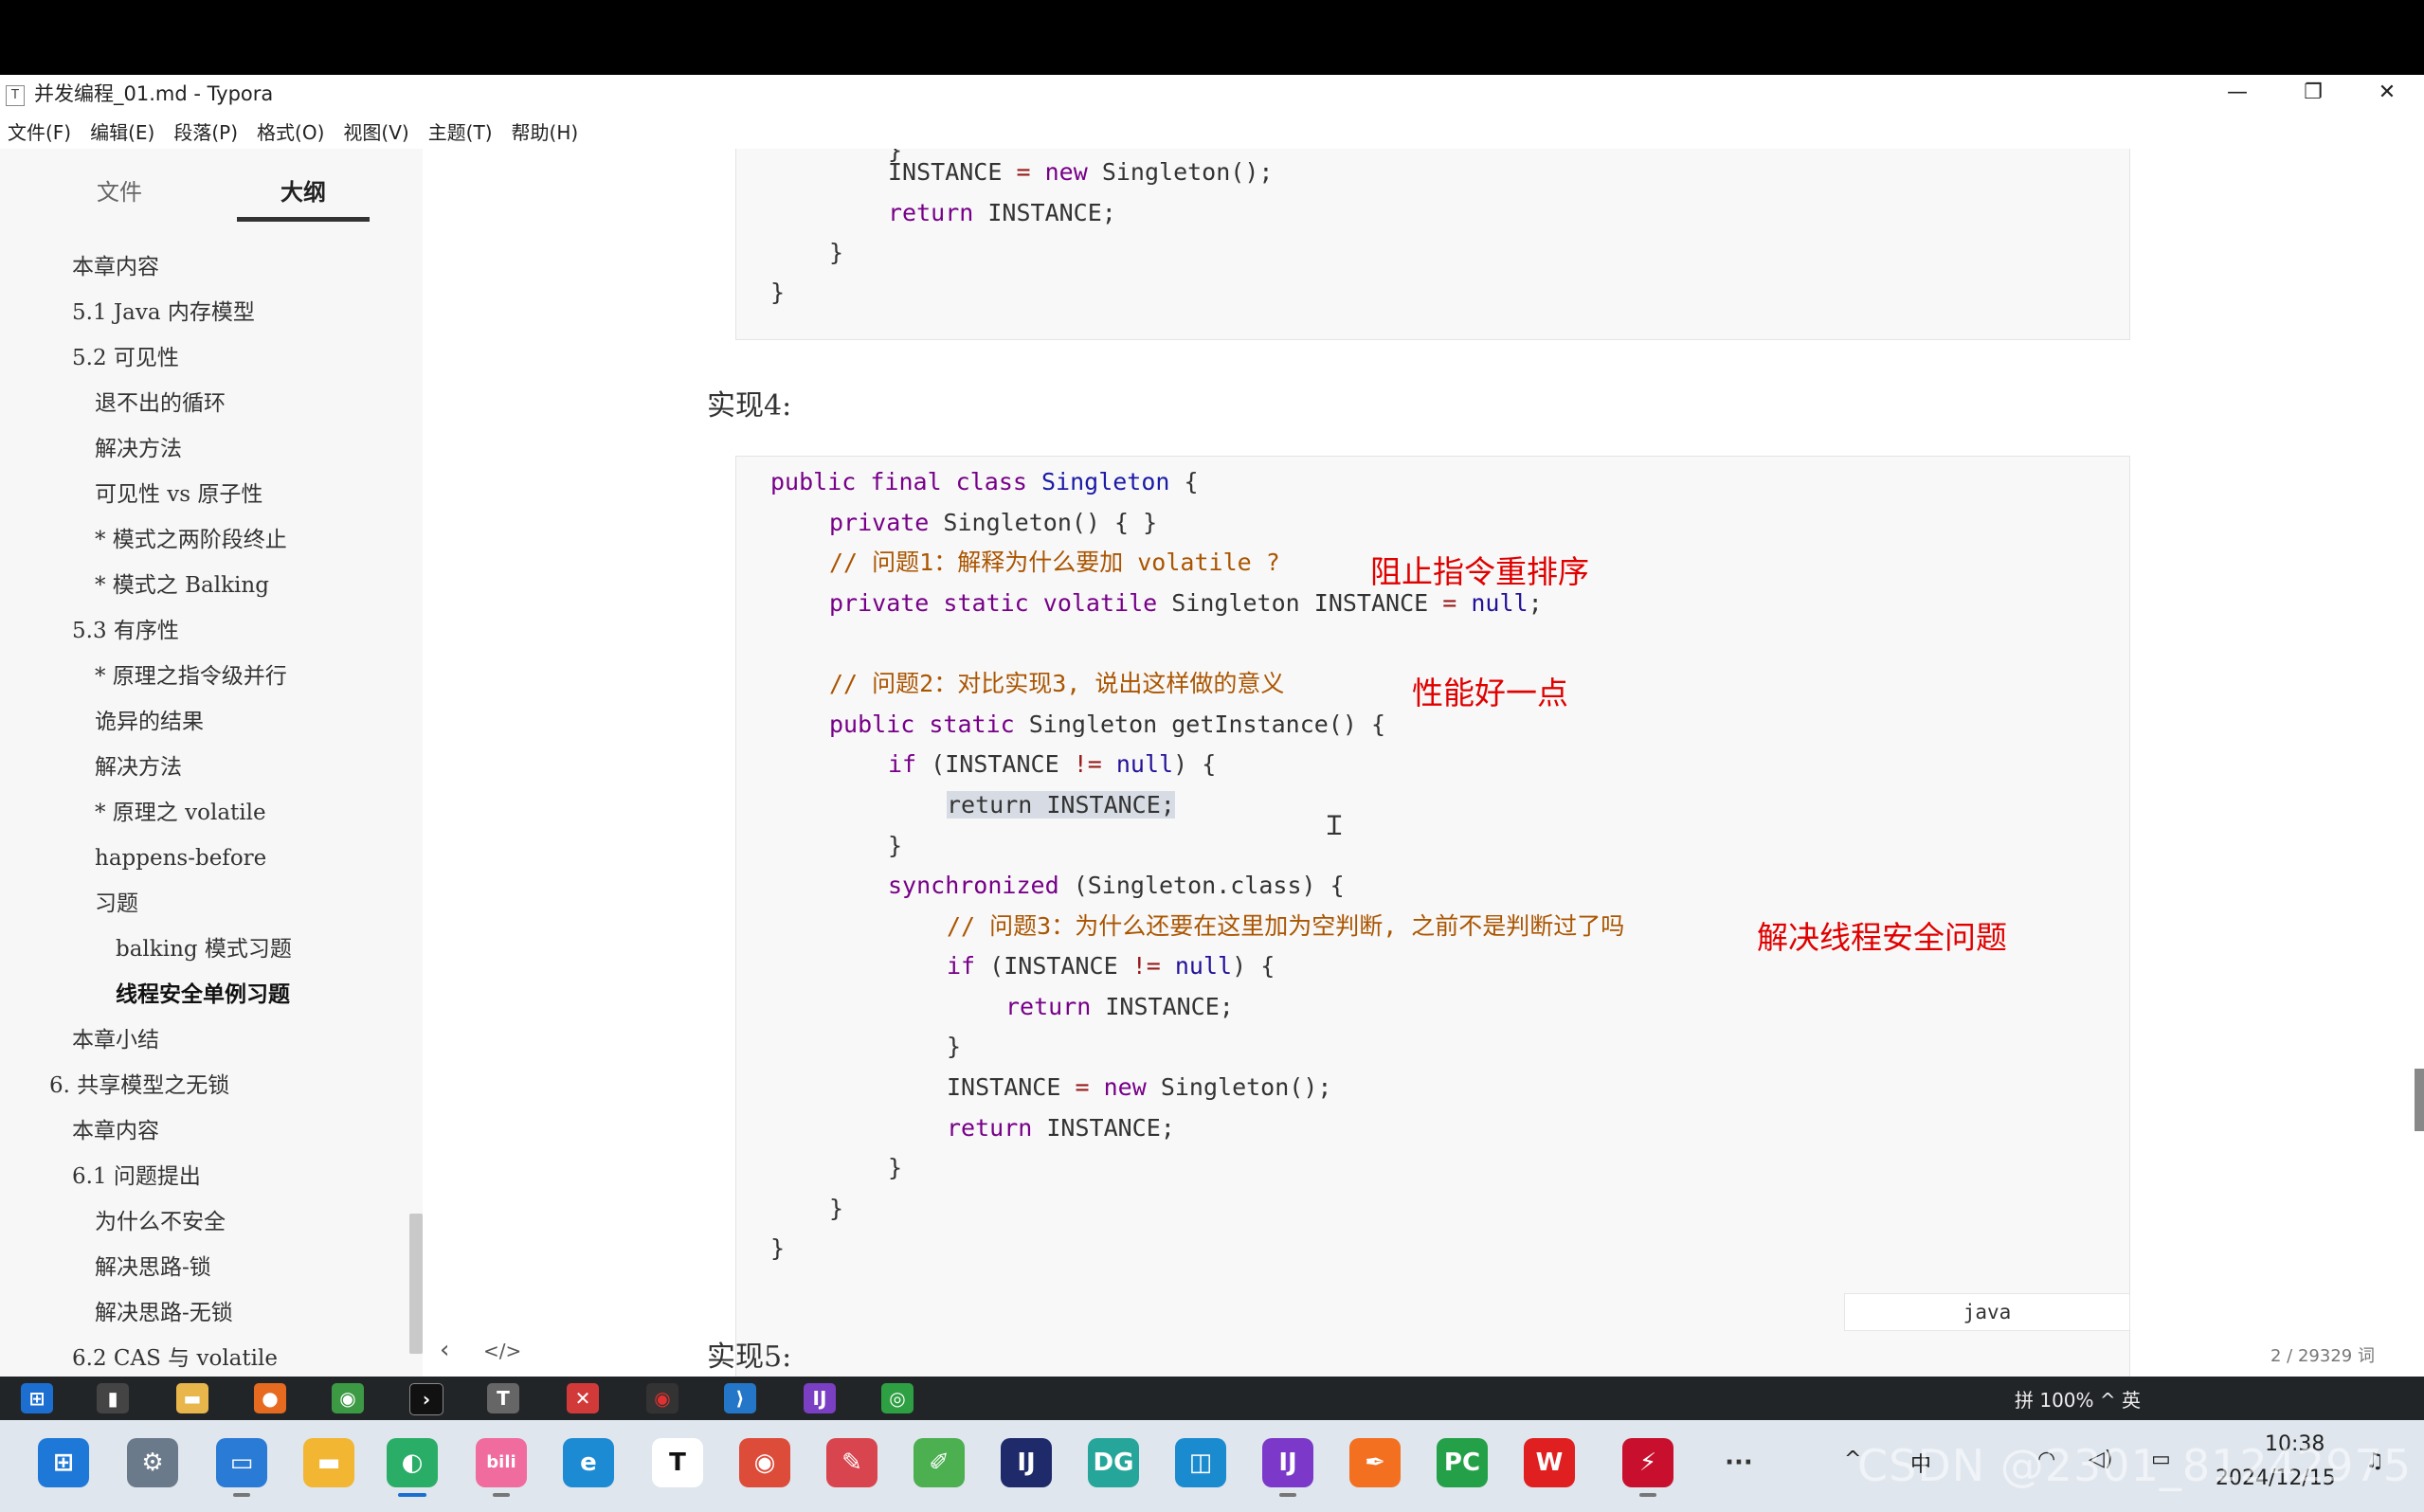 The image size is (2424, 1512). I want to click on outline-item: * 原理之 volatile, so click(180, 813).